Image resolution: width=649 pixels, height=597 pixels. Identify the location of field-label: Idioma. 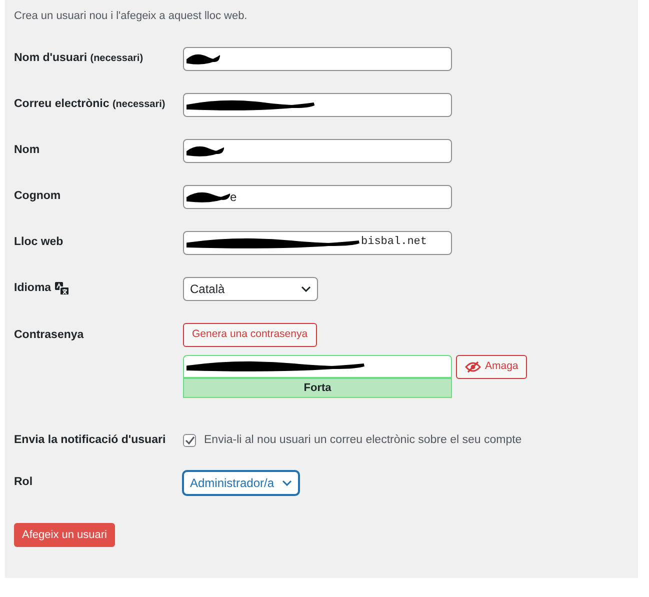
(33, 288).